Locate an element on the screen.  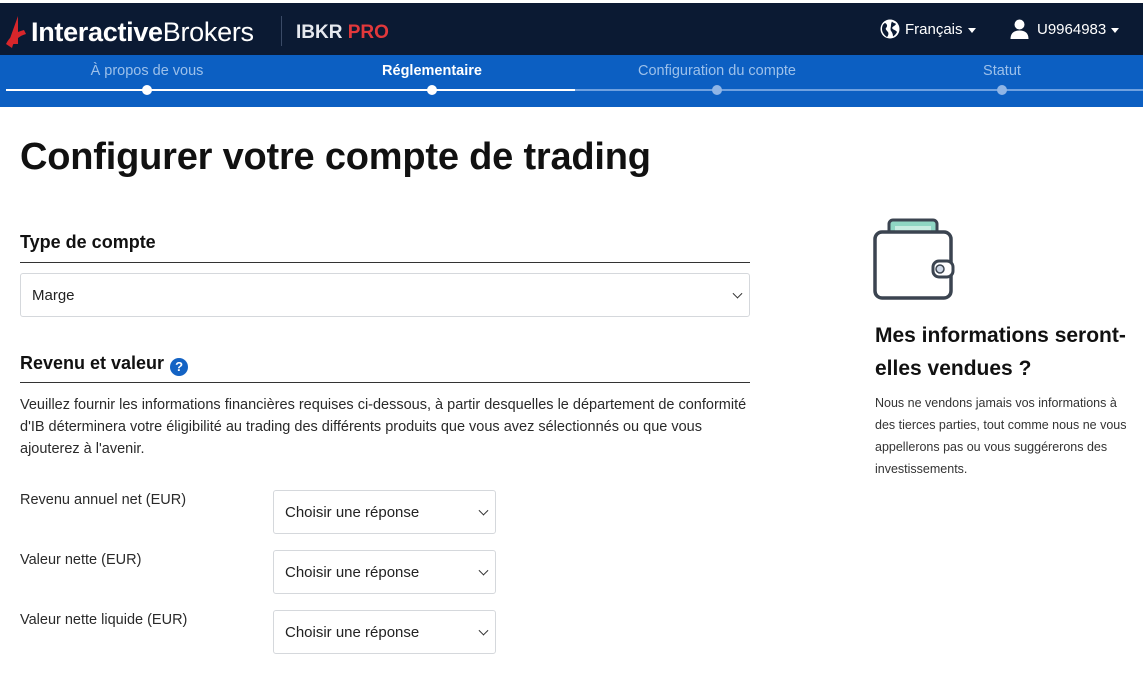
language-selector: Français is located at coordinates (928, 29).